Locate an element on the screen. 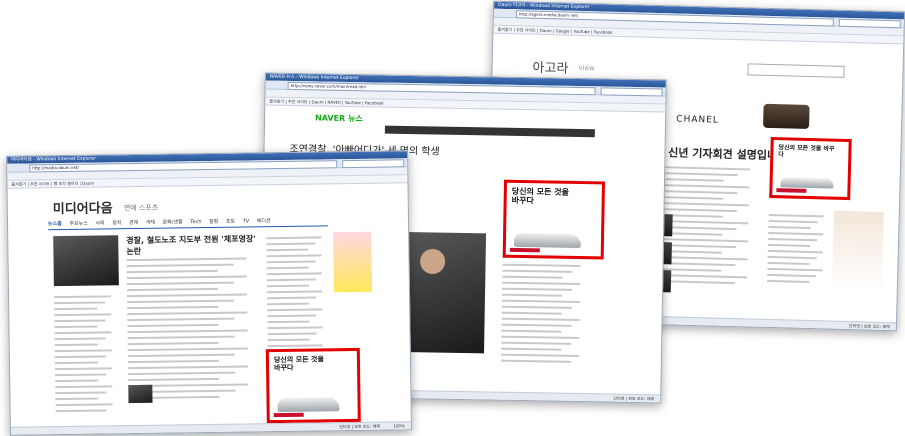 The width and height of the screenshot is (905, 436). page-logo-sub: 연예 스포츠 is located at coordinates (141, 208).